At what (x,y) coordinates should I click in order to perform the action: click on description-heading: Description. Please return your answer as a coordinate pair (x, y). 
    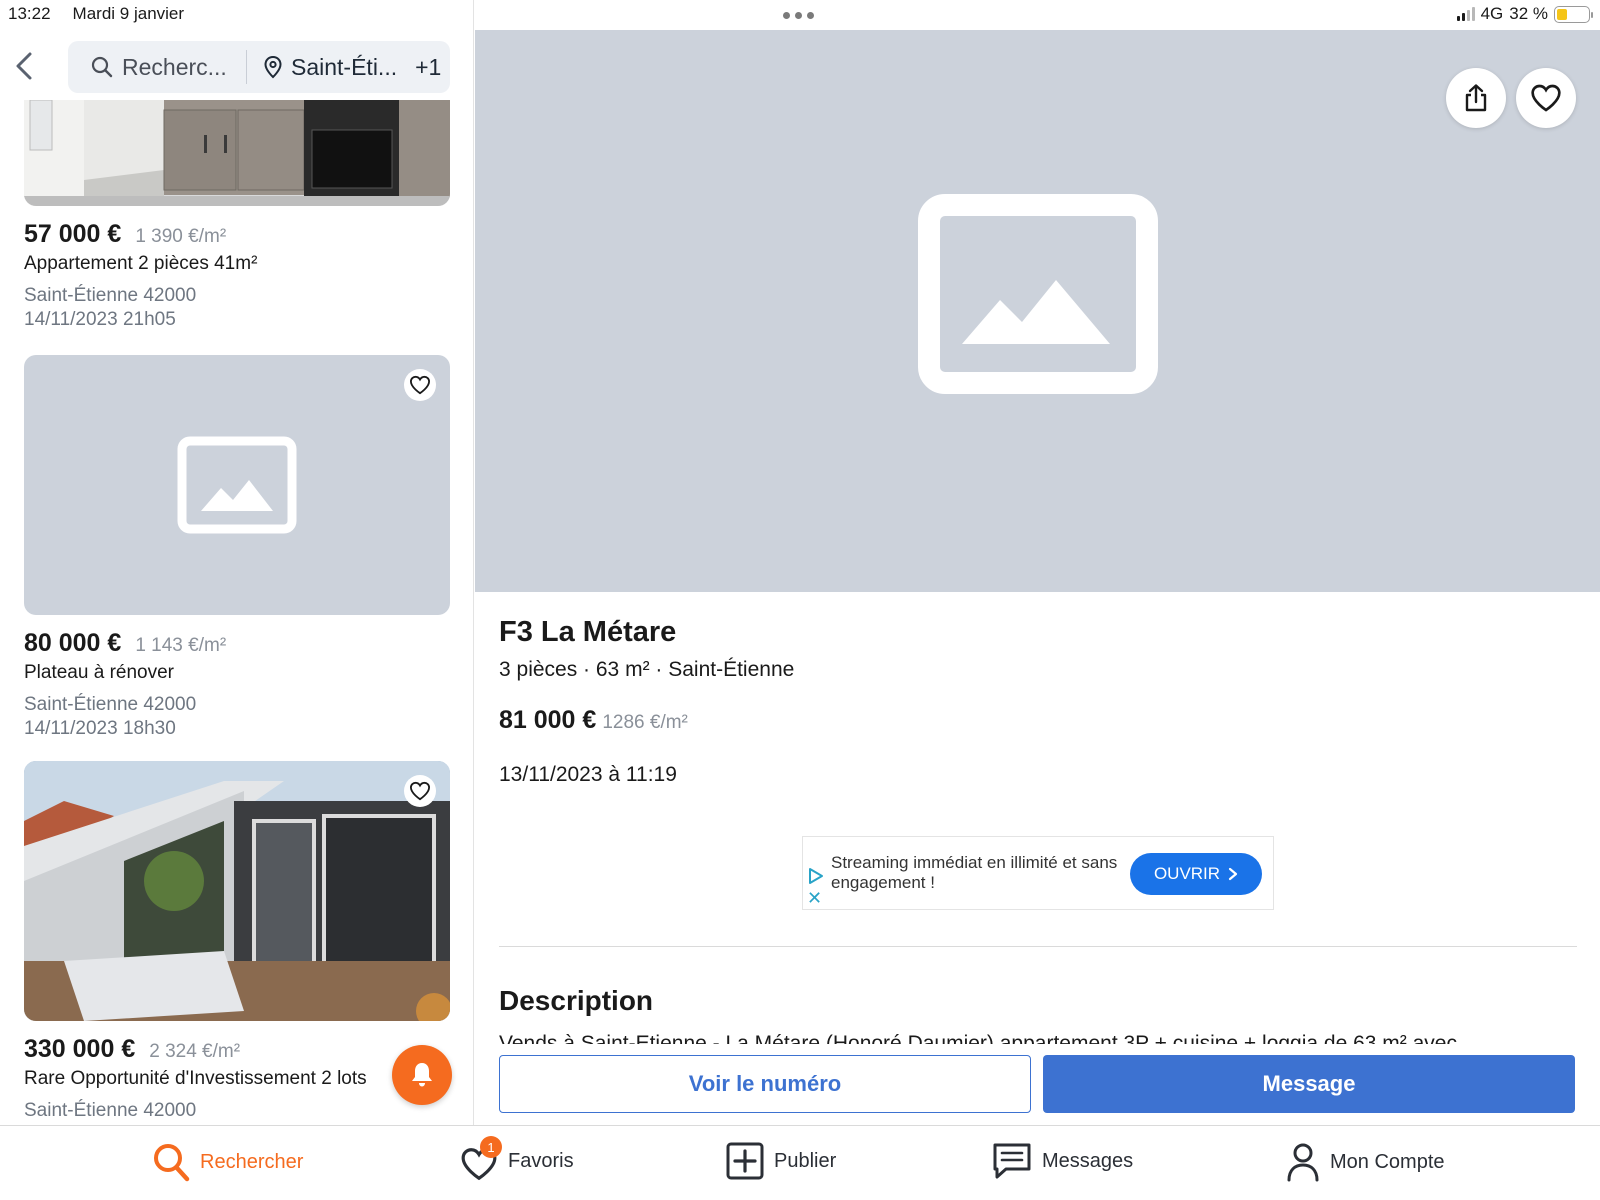
    Looking at the image, I should click on (576, 1000).